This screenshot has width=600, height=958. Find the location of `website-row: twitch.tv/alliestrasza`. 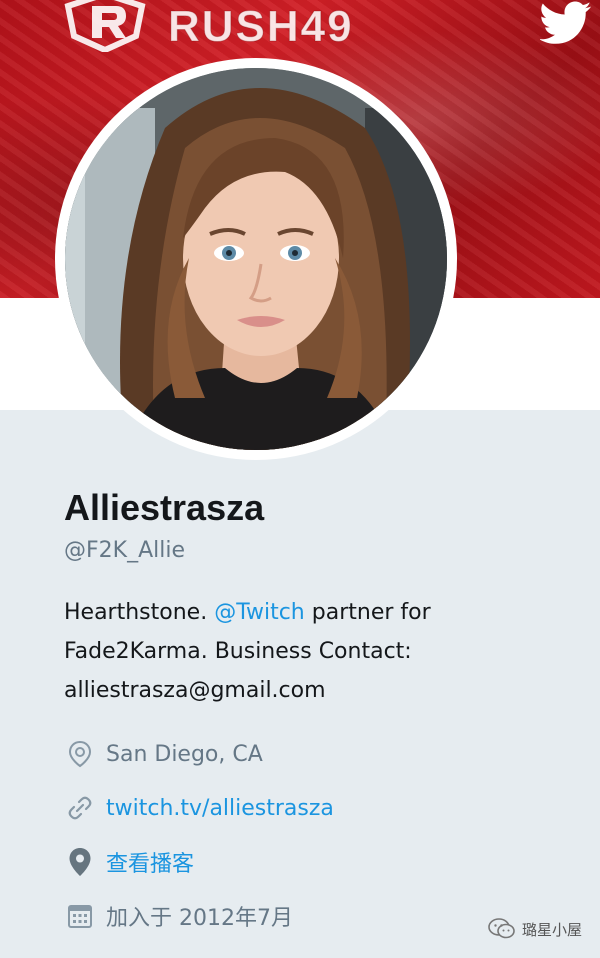

website-row: twitch.tv/alliestrasza is located at coordinates (199, 808).